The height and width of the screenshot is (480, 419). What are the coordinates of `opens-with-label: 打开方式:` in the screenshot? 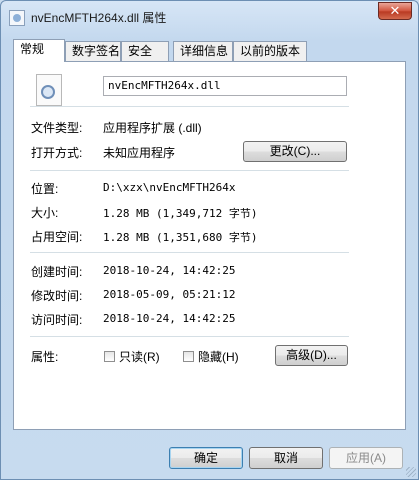 It's located at (57, 153).